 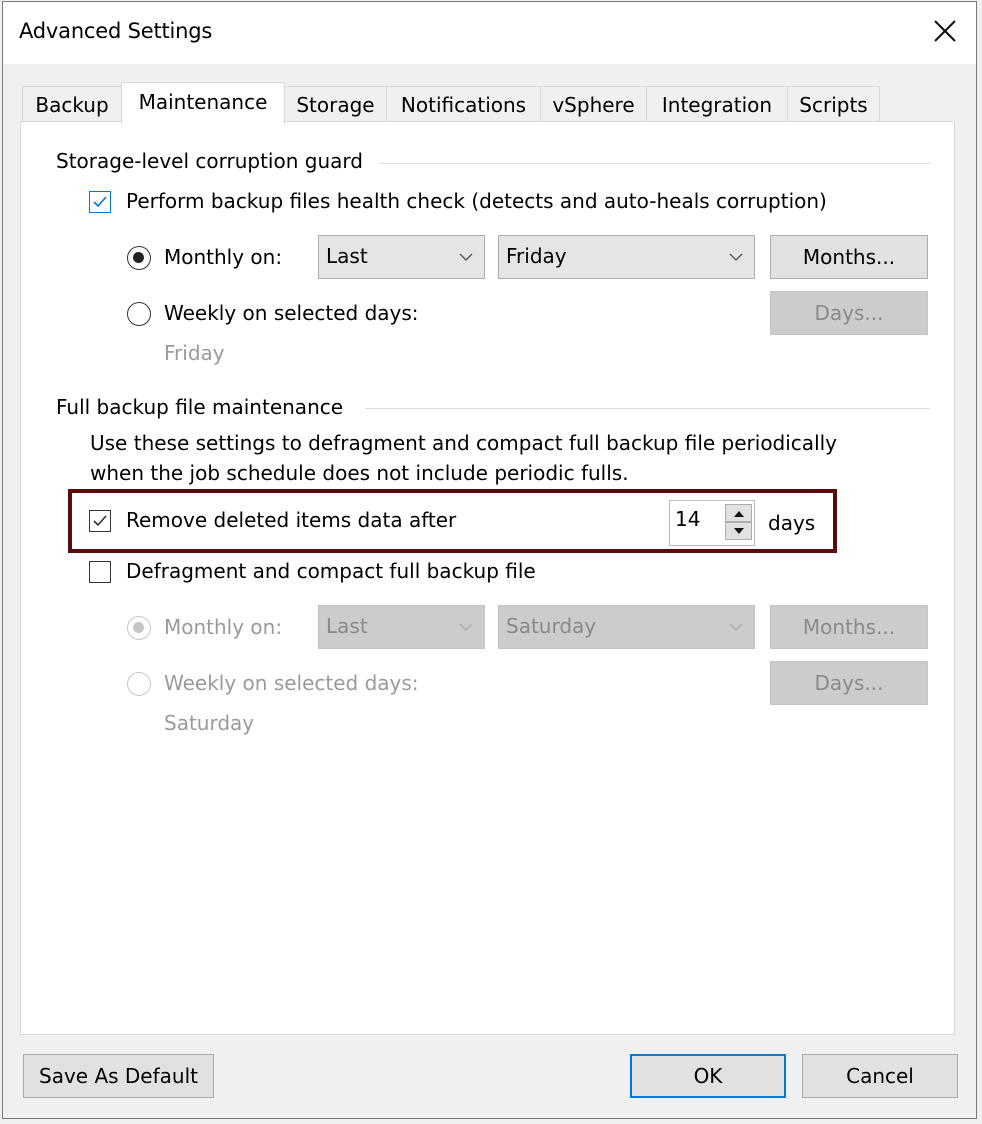 I want to click on arrow-up-icon, so click(x=739, y=514).